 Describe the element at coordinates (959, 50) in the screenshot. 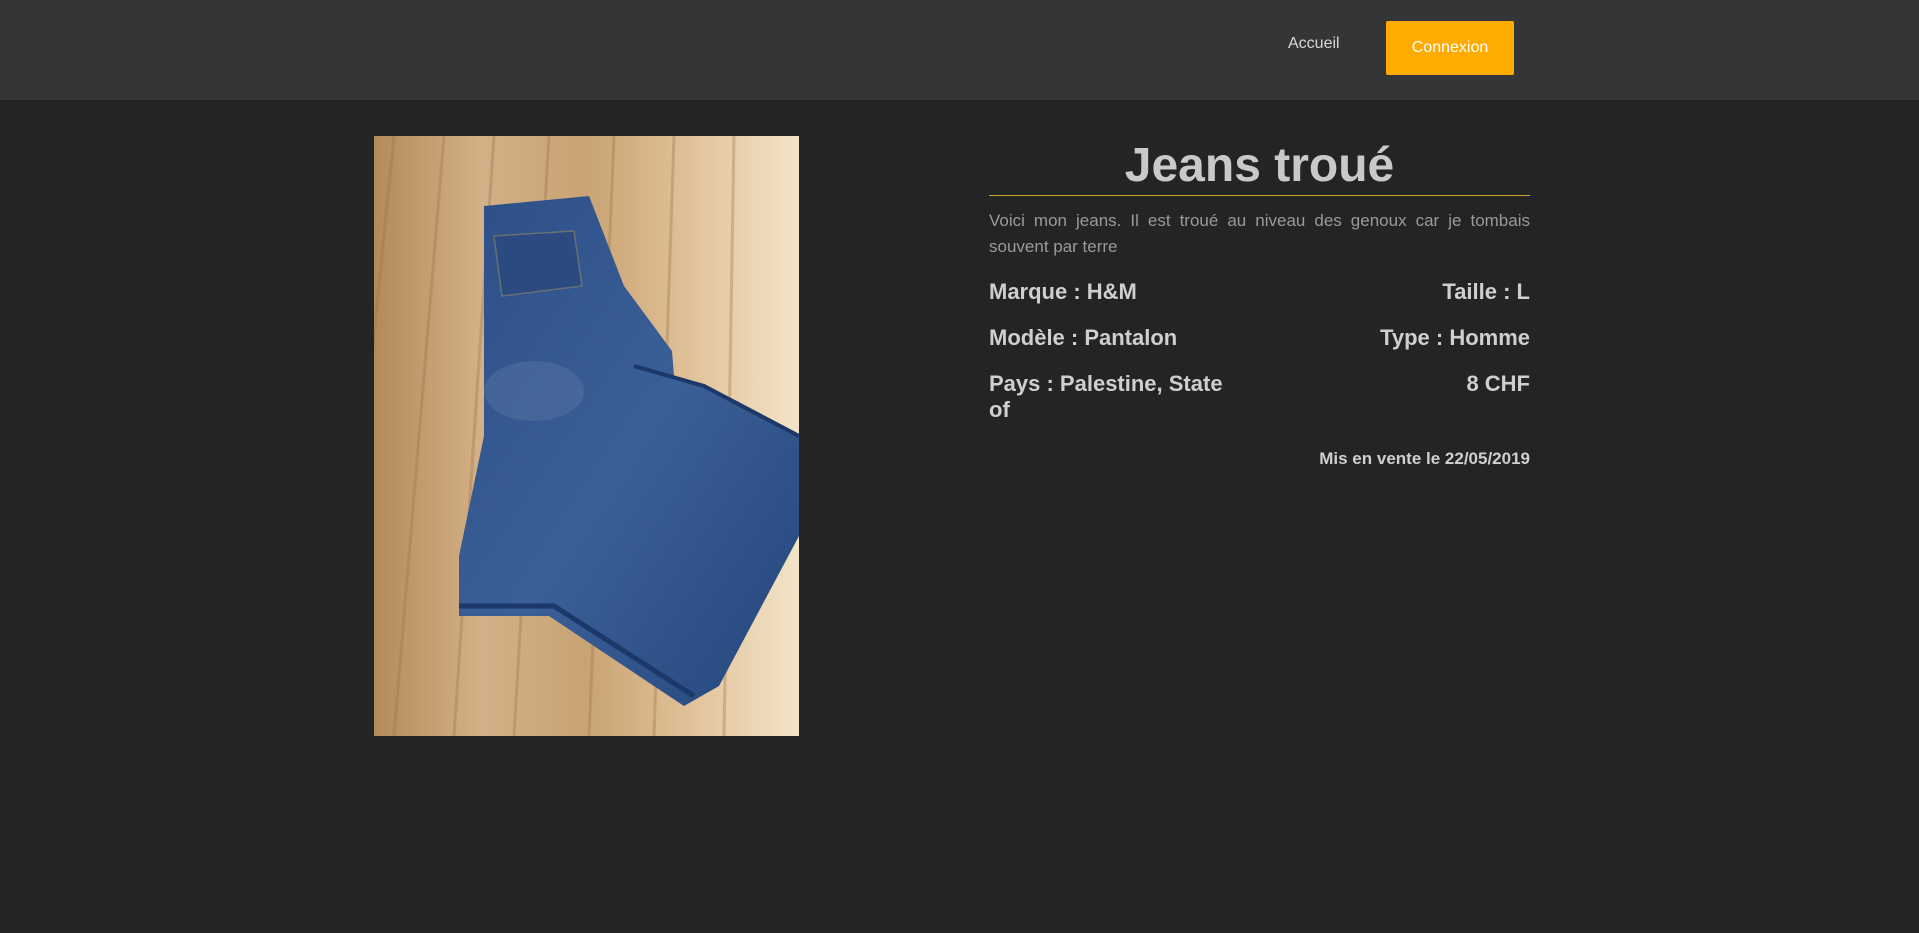

I see `top-navbar: Accueil Connexion` at that location.